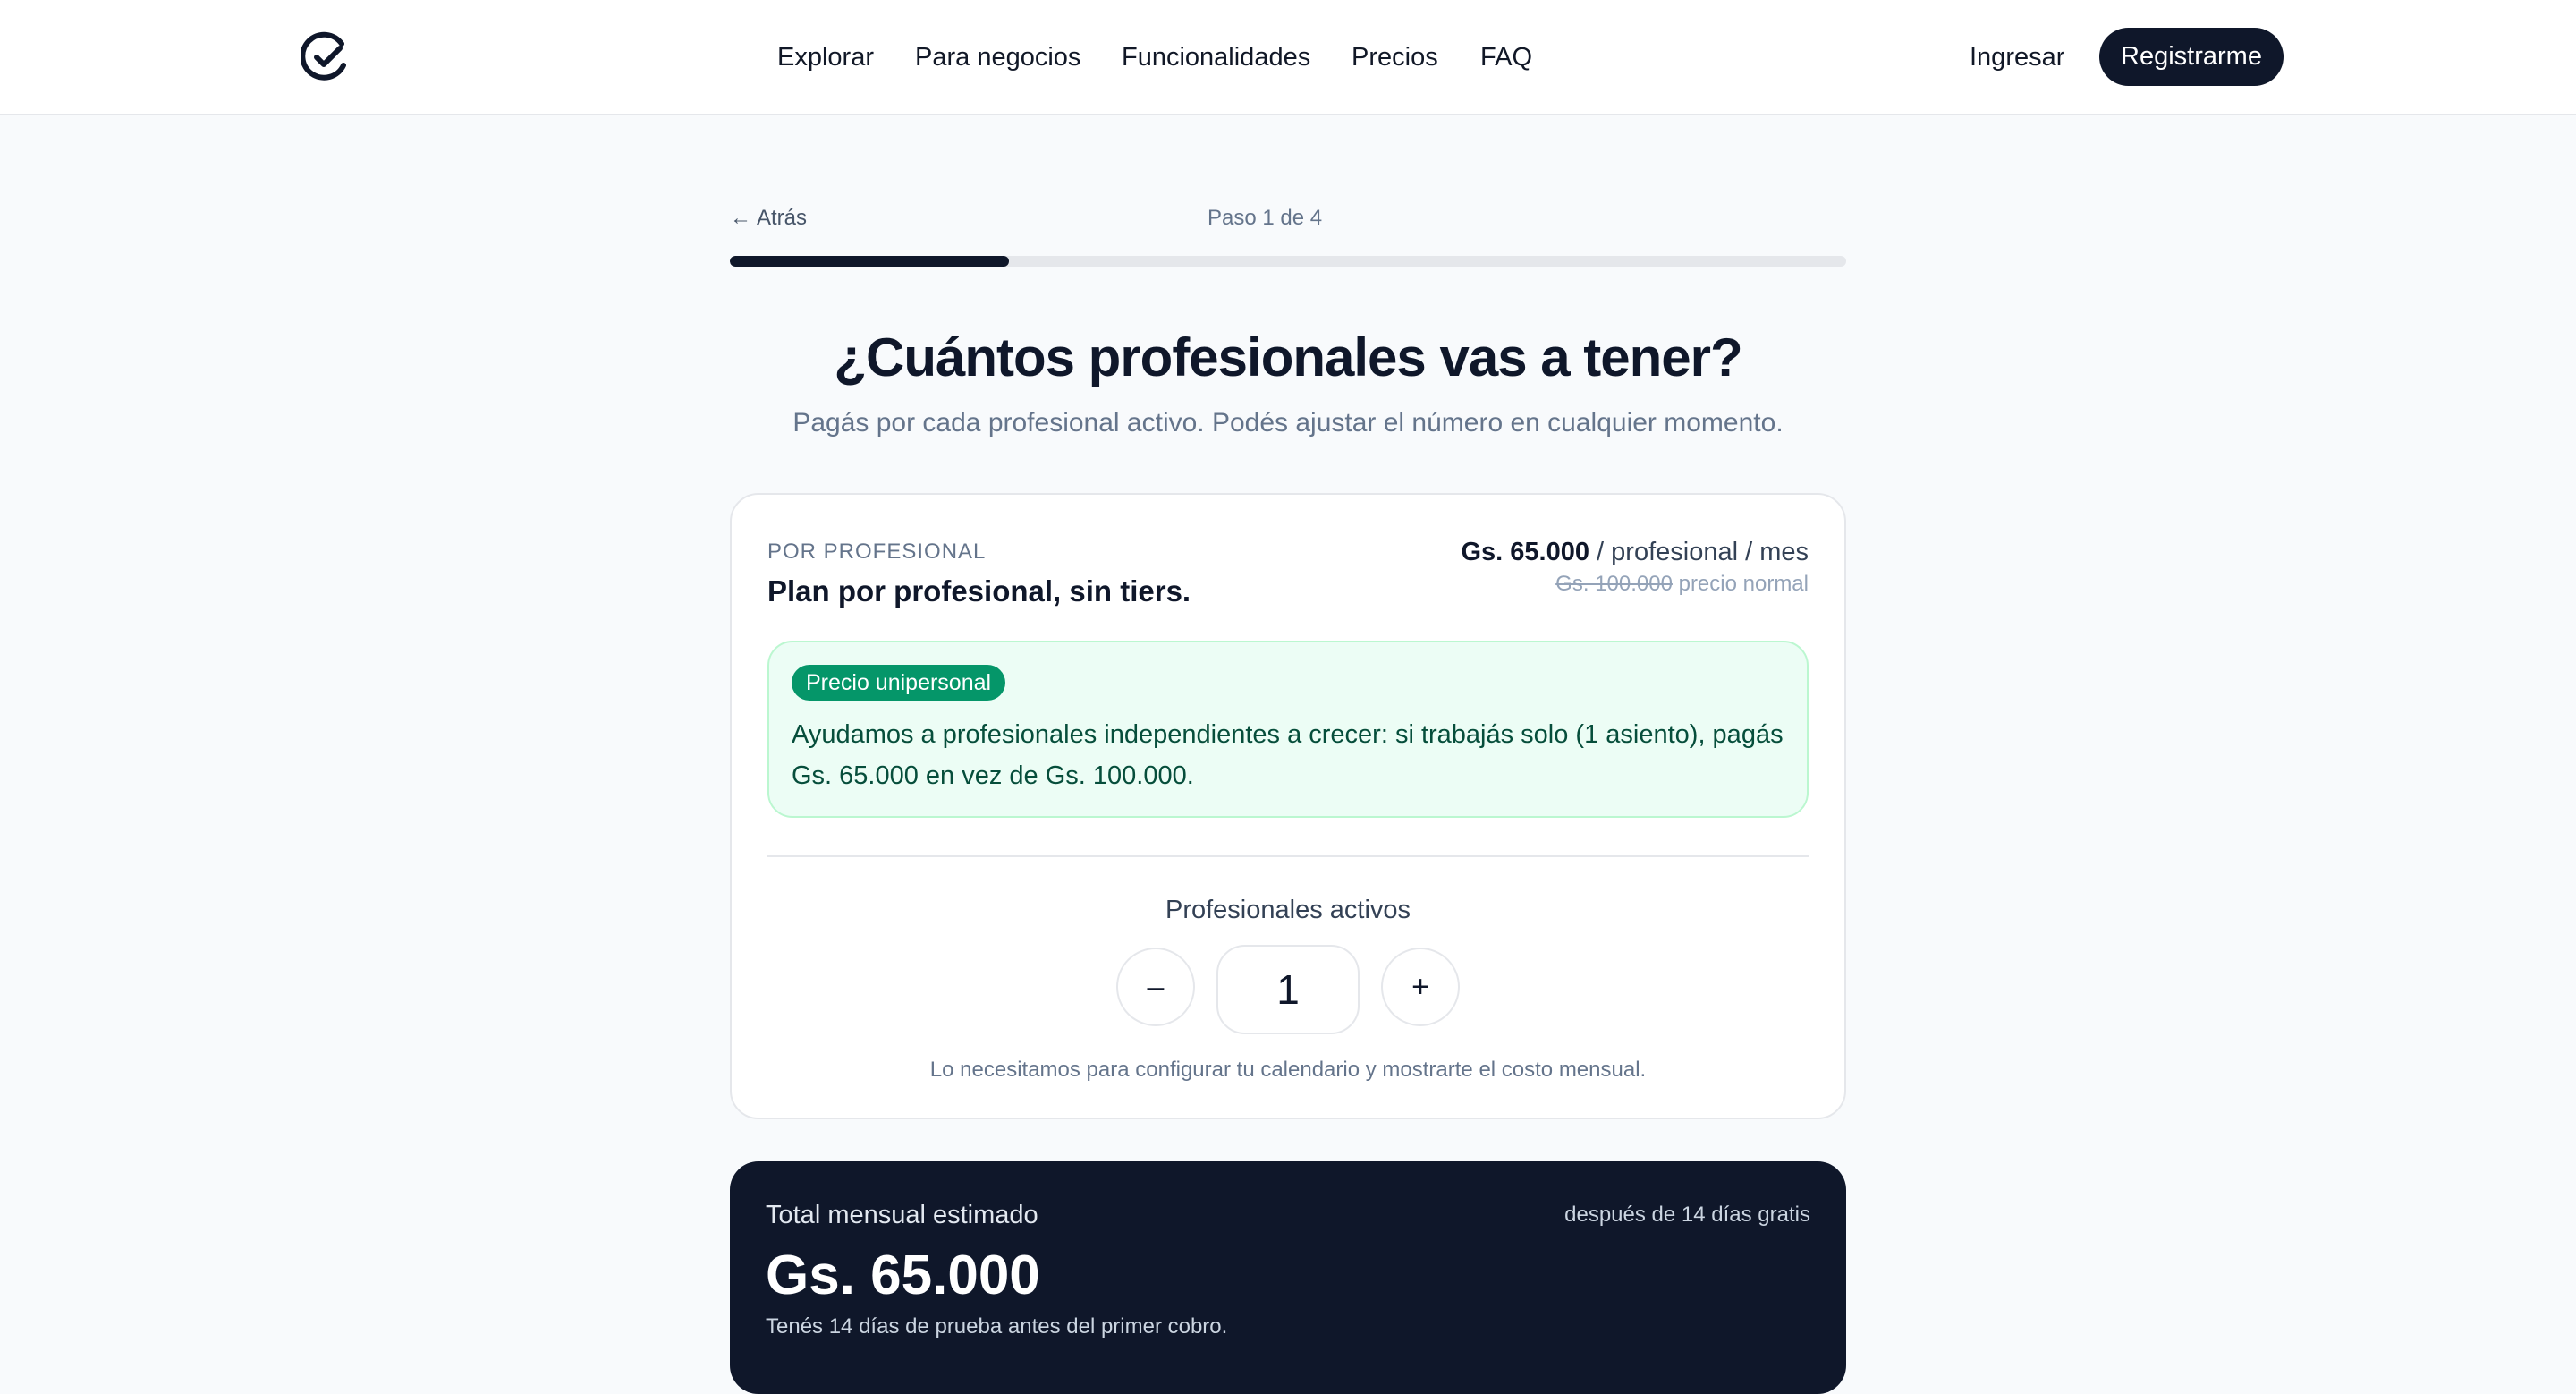 The image size is (2576, 1394). What do you see at coordinates (1288, 357) in the screenshot?
I see `page-title: ¿Cuántos profesionales vas a tener?` at bounding box center [1288, 357].